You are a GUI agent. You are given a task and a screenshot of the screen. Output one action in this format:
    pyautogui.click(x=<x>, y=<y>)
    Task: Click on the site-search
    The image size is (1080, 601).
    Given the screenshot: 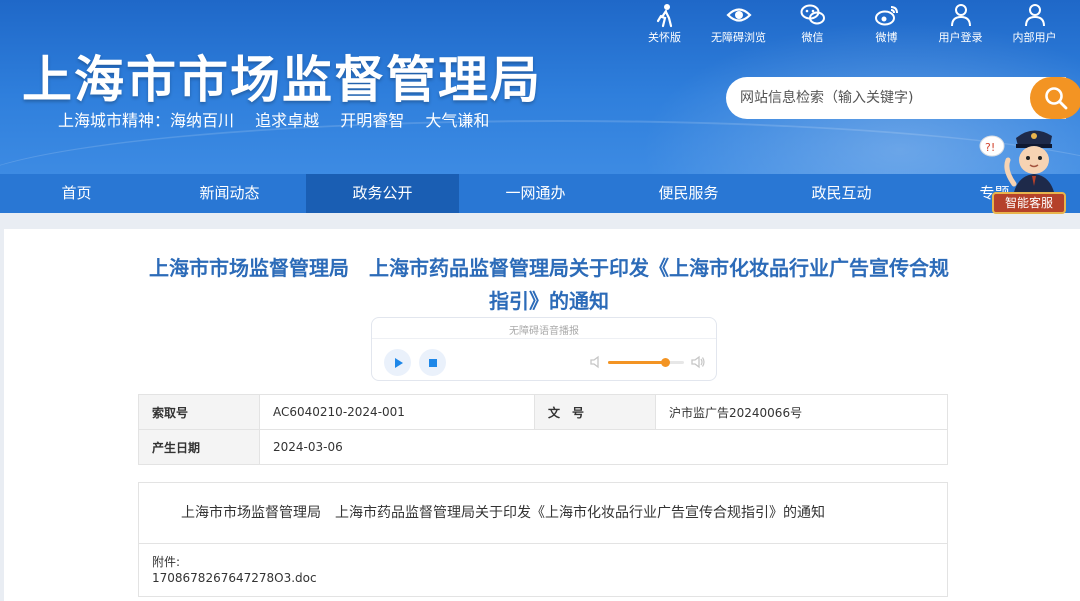 What is the action you would take?
    pyautogui.click(x=903, y=98)
    